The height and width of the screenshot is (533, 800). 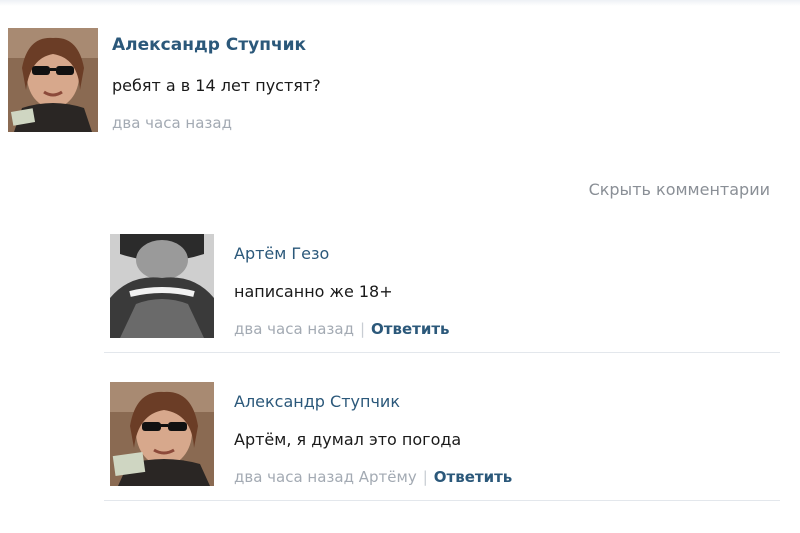 I want to click on comment-meta: два часа назад | Ответить, so click(x=342, y=329).